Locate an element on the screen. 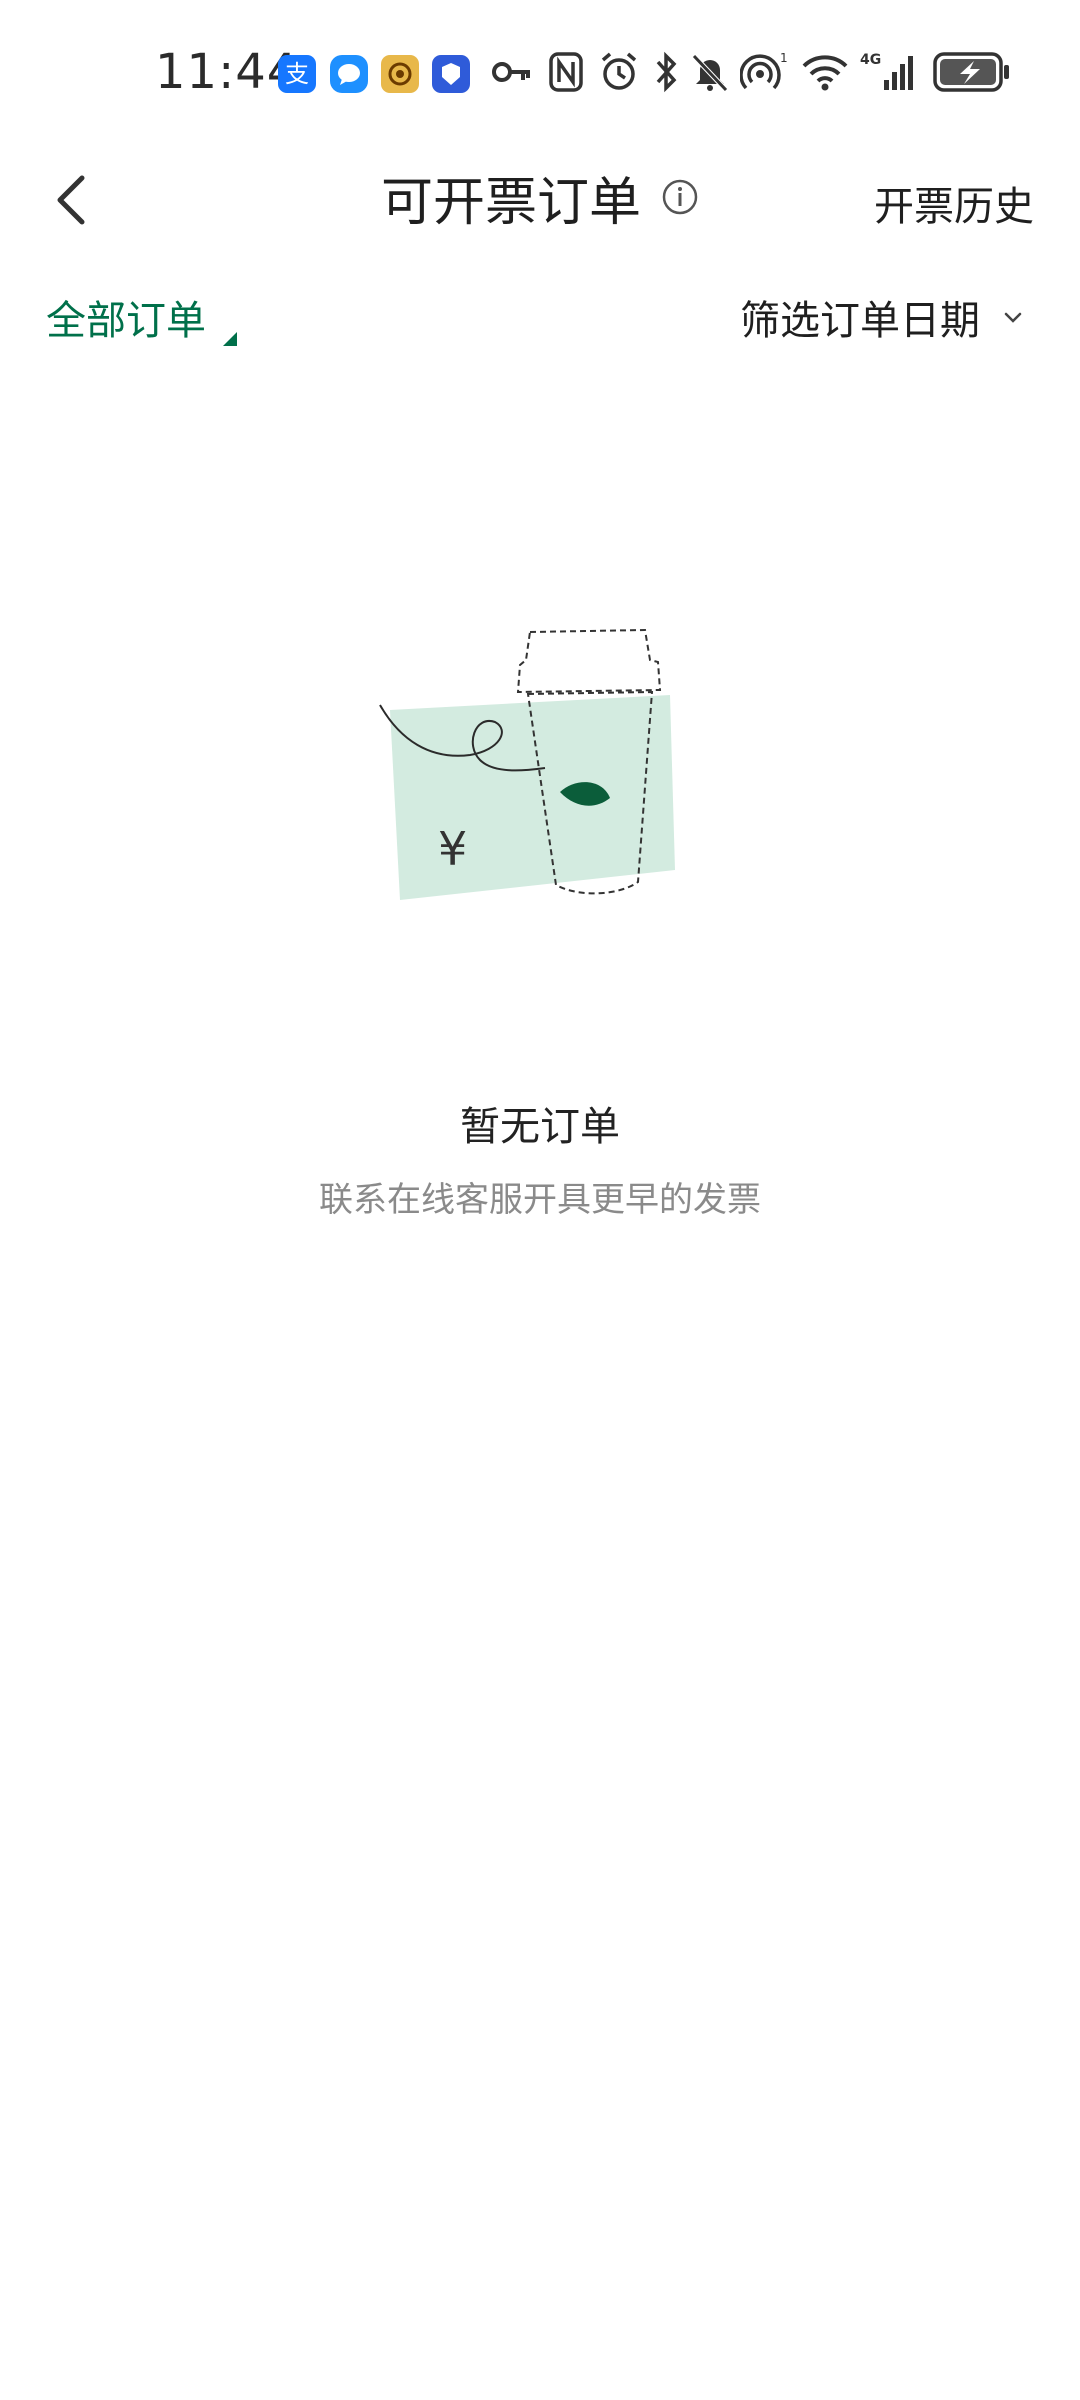 The height and width of the screenshot is (2400, 1080). info-icon is located at coordinates (680, 197).